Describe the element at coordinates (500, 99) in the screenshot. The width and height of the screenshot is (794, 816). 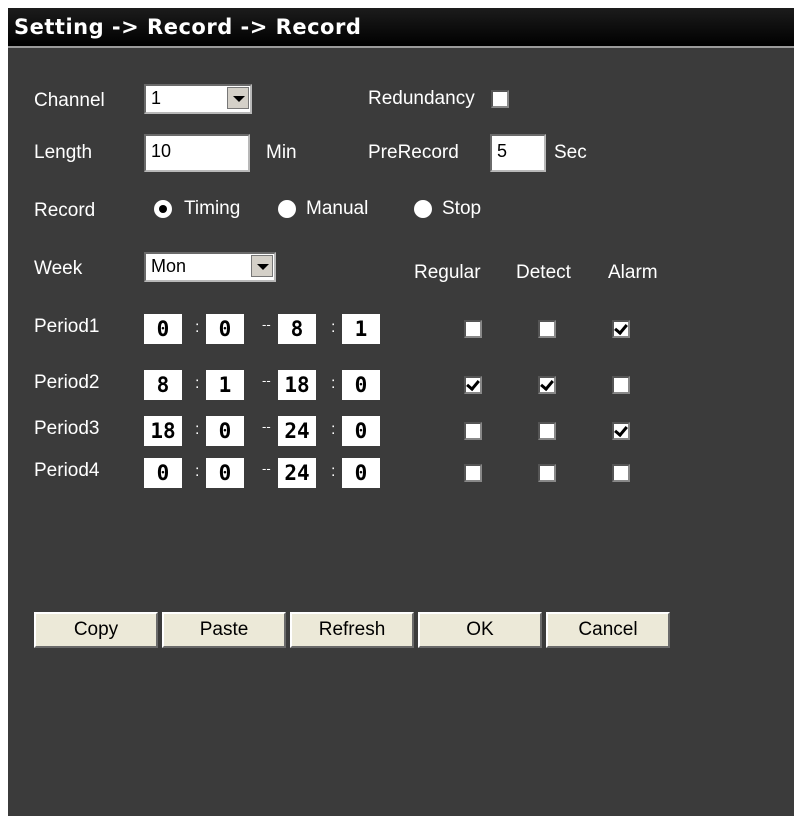
I see `redundancy-checkbox` at that location.